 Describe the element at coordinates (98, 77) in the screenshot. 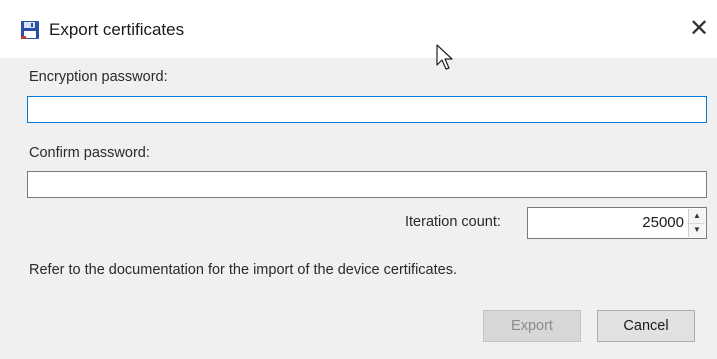

I see `encryption-password-label: Encryption password:` at that location.